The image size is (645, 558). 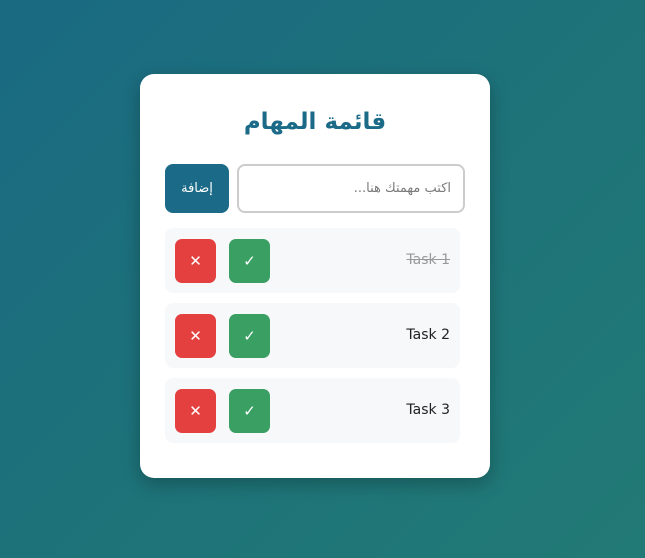 I want to click on task-item: ✕ ✓ Task 3, so click(x=312, y=410).